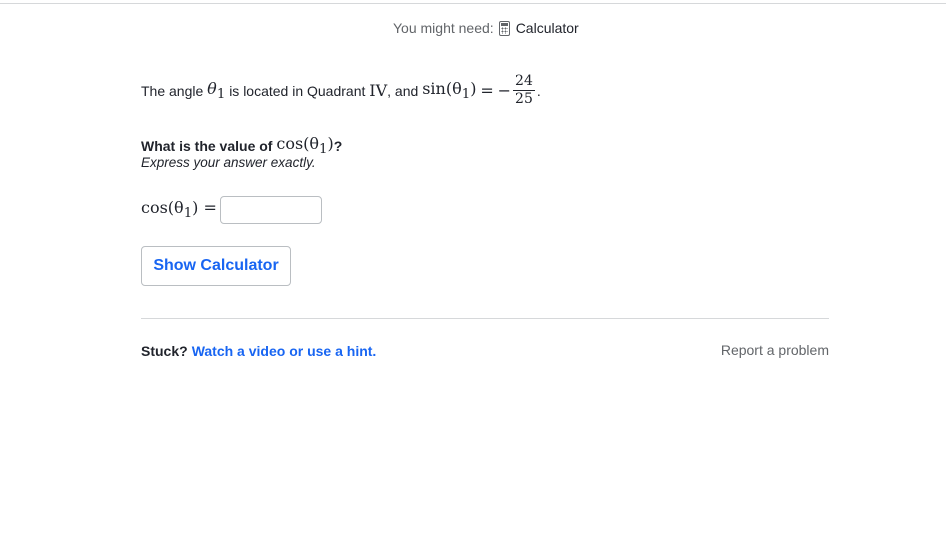  I want to click on stuck-section: Stuck? Watch a video or use a hint., so click(258, 351).